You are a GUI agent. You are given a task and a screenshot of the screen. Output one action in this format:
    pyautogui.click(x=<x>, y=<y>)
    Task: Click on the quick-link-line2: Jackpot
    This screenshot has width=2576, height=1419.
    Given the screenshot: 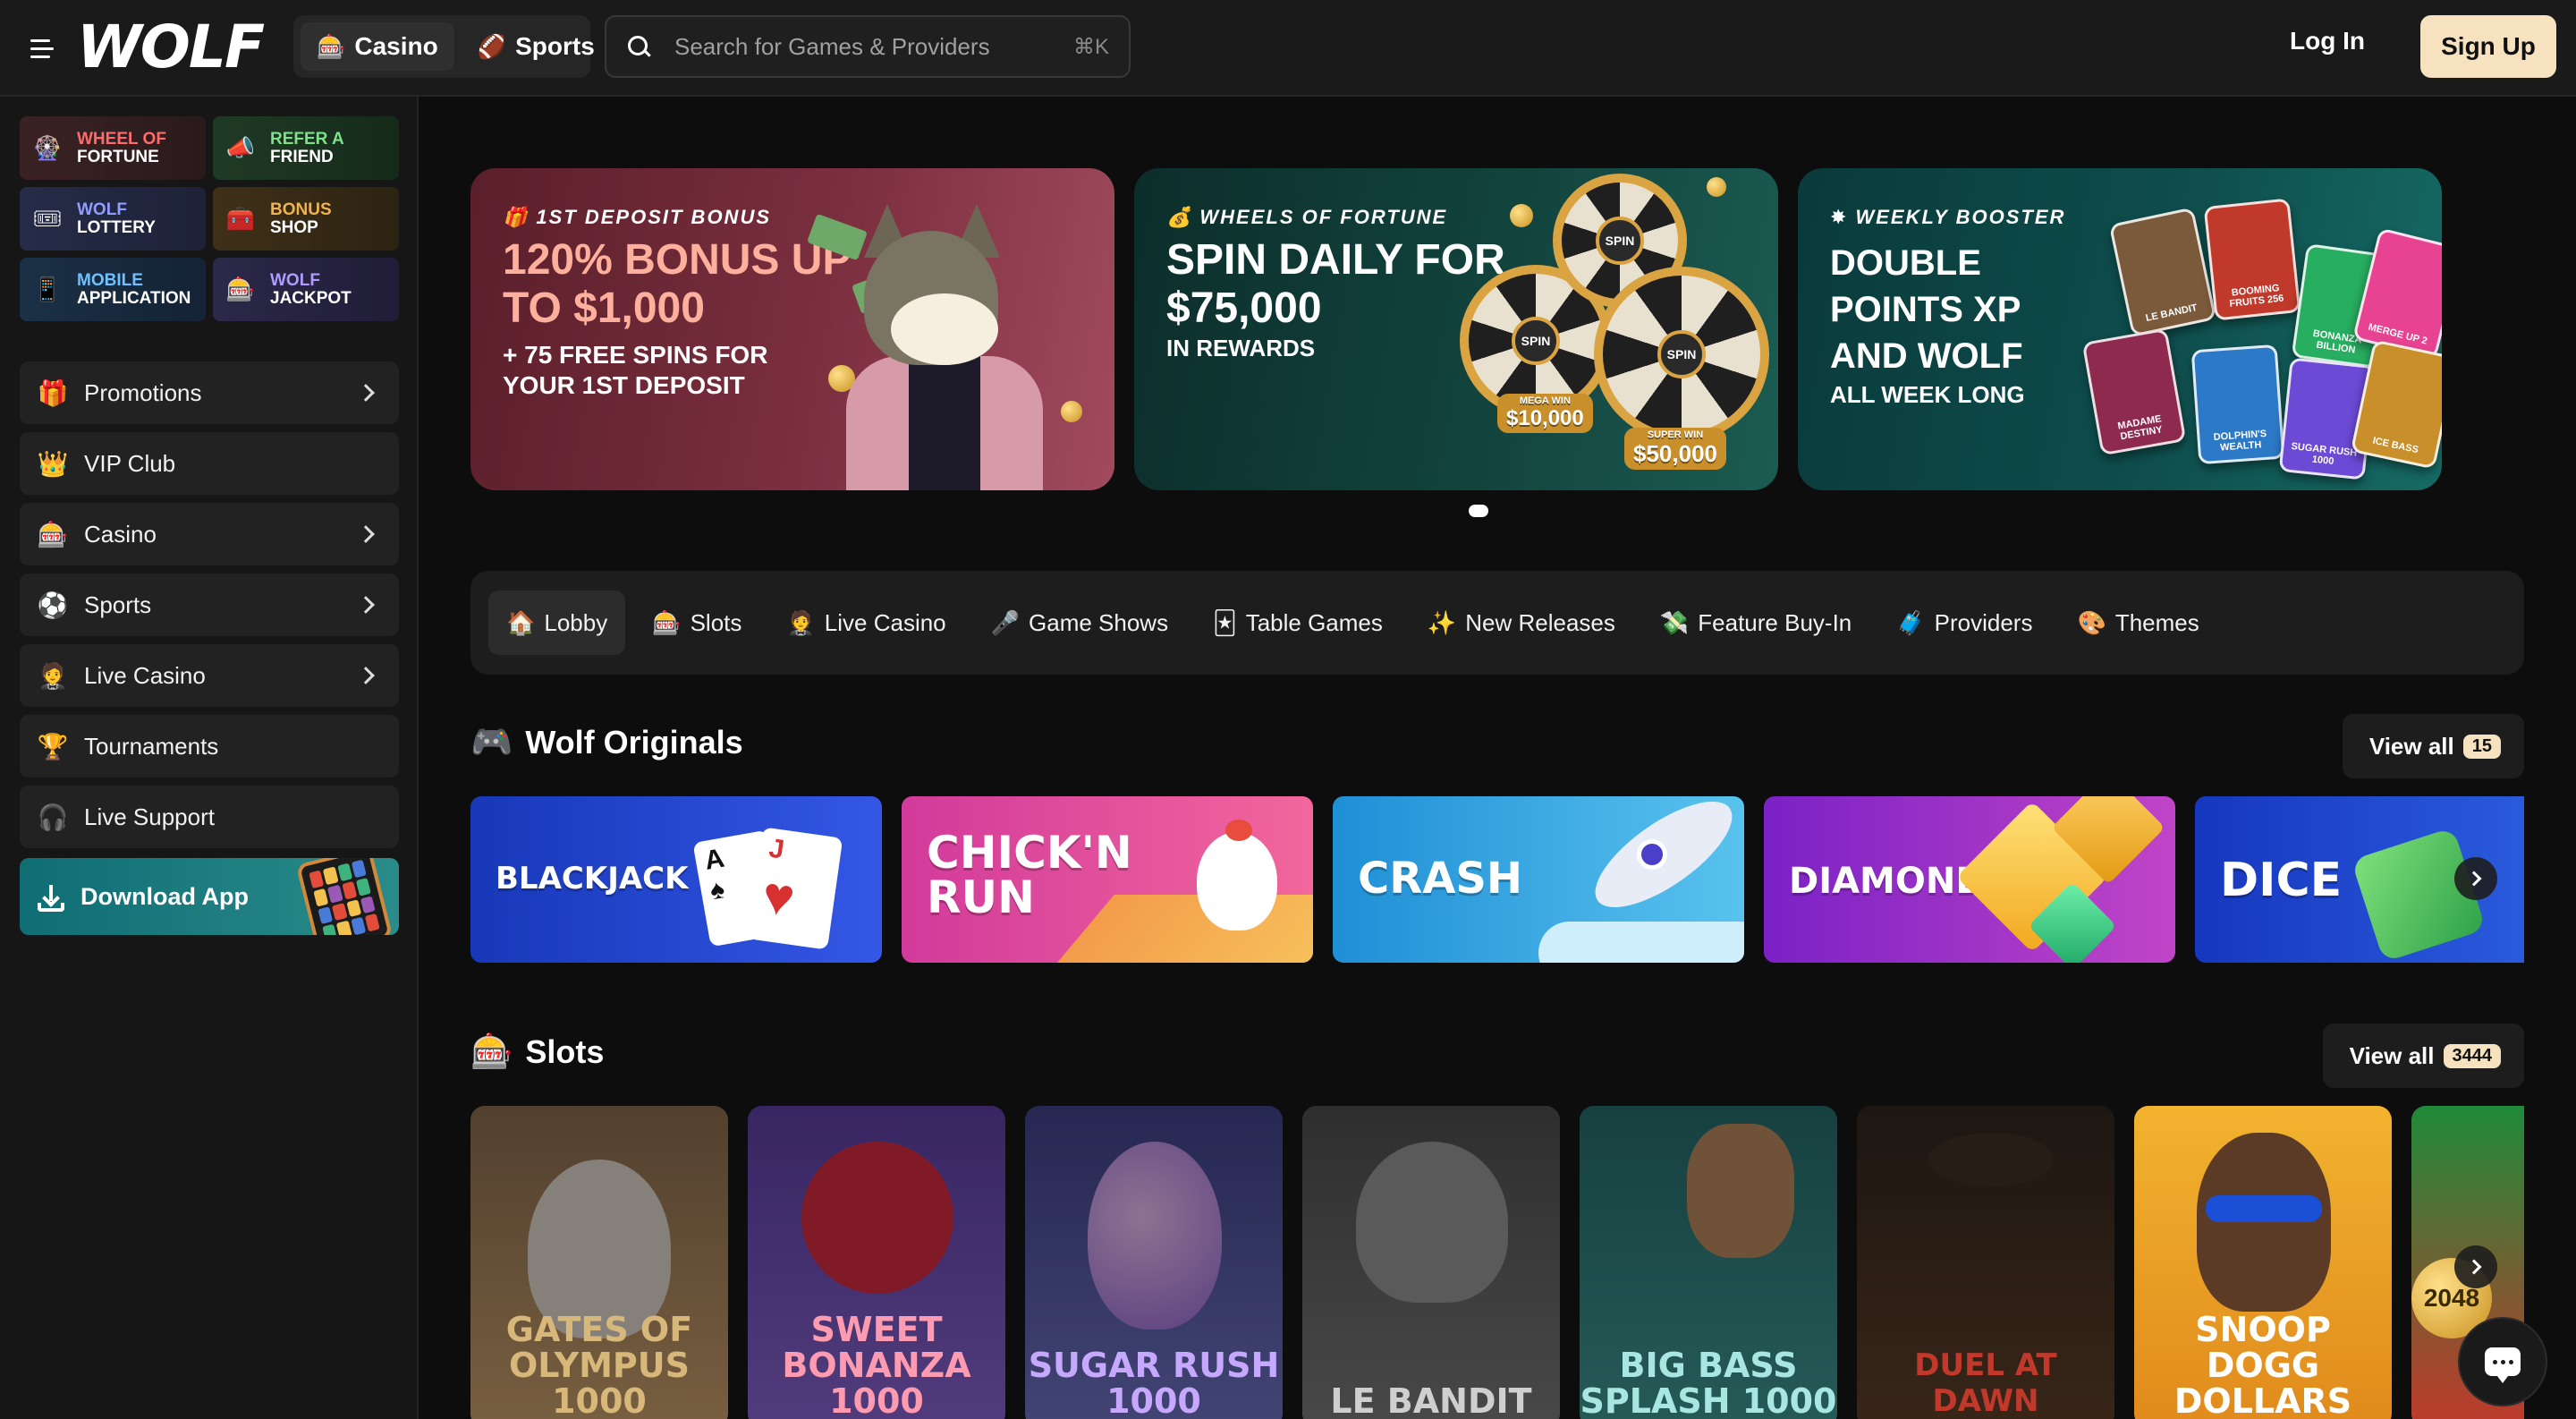 What is the action you would take?
    pyautogui.click(x=311, y=298)
    